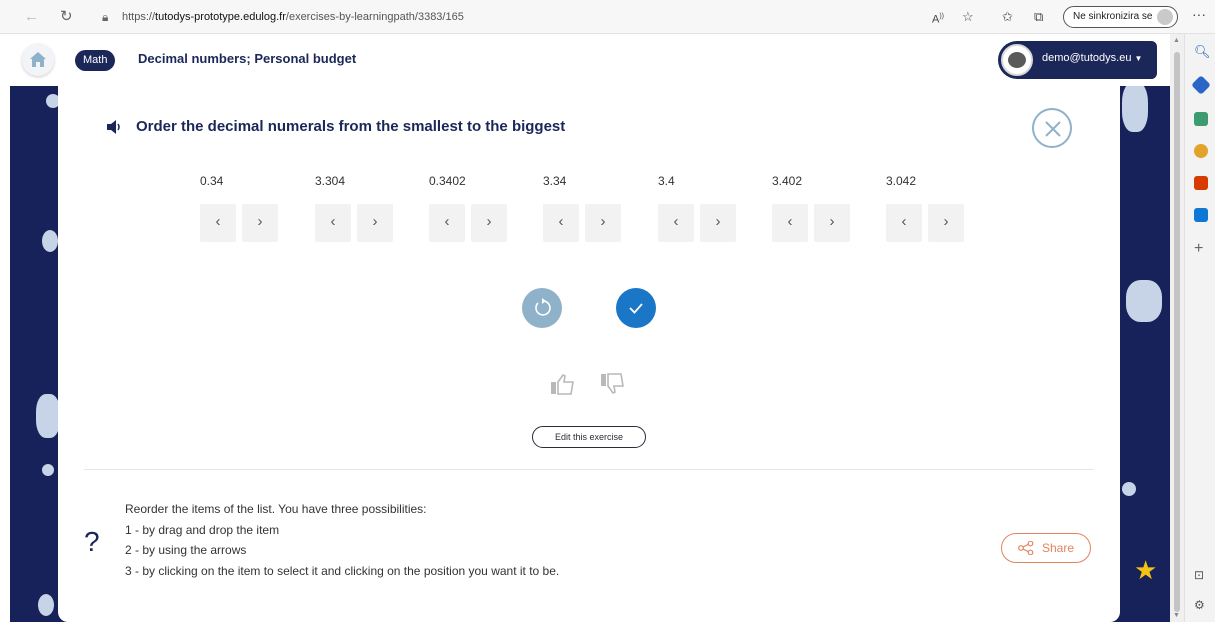 Image resolution: width=1215 pixels, height=622 pixels. Describe the element at coordinates (1201, 183) in the screenshot. I see `office-icon` at that location.